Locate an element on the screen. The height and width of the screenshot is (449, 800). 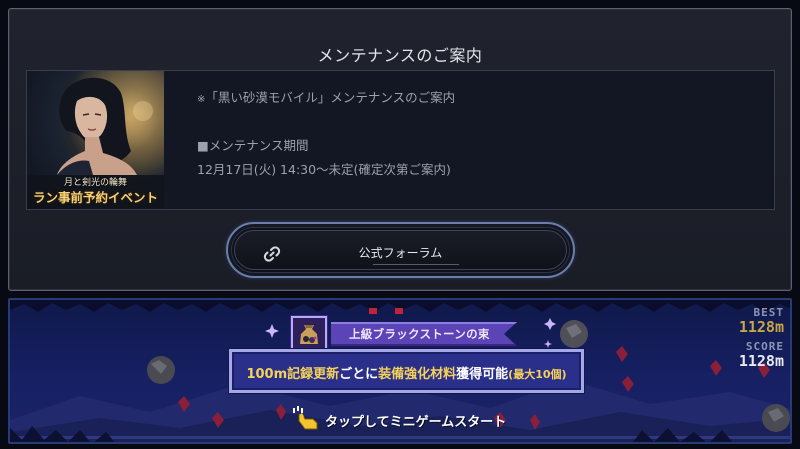
record-info-box: 100m記録更新ごとに装備強化材料獲得可能(最大10個) is located at coordinates (406, 371).